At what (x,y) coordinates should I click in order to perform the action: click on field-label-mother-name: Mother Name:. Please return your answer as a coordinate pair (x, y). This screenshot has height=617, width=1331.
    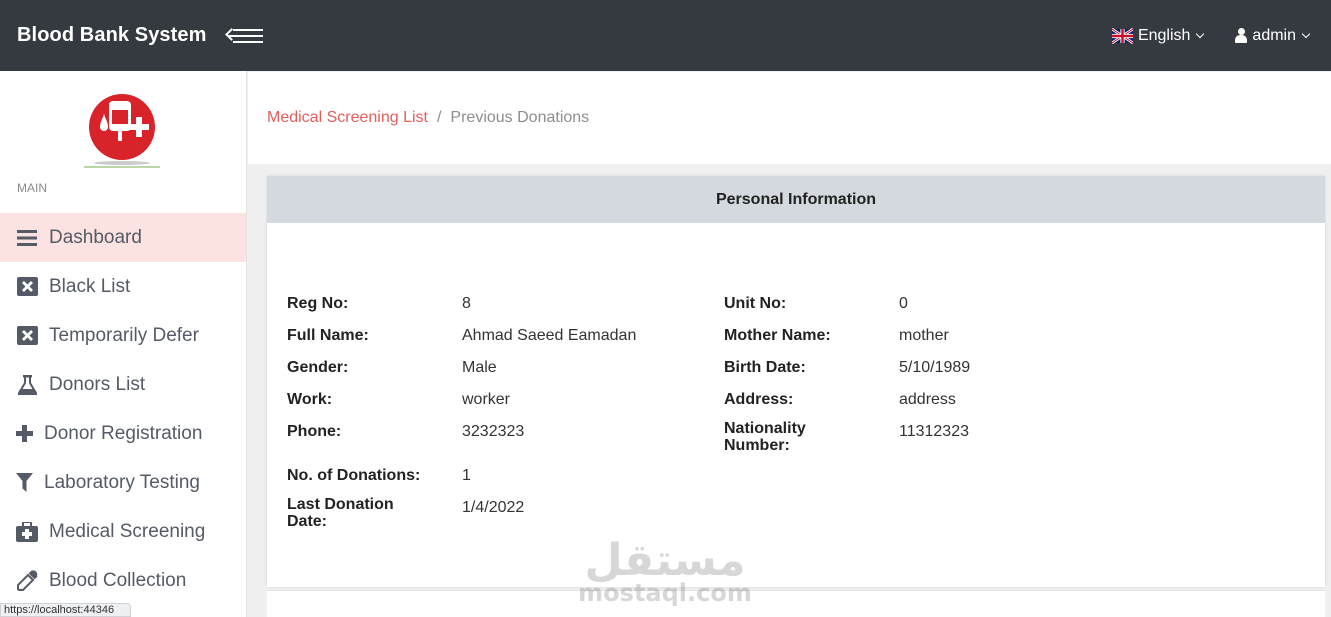
    Looking at the image, I should click on (777, 335).